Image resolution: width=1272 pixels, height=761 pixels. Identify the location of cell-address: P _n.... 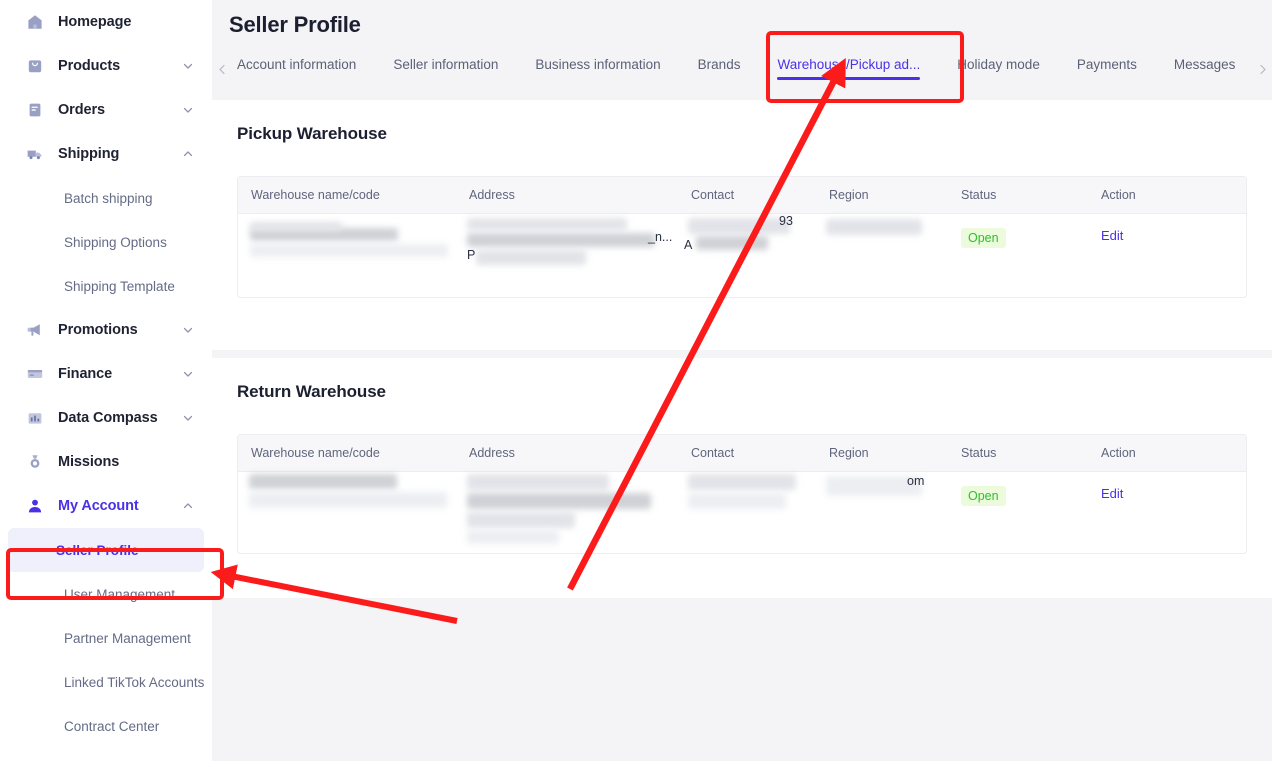
(567, 255).